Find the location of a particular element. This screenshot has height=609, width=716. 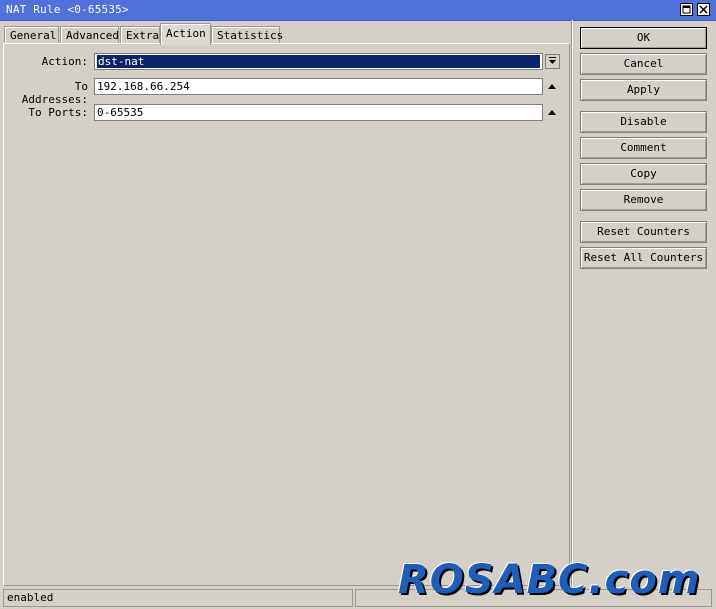

close-icon is located at coordinates (703, 9).